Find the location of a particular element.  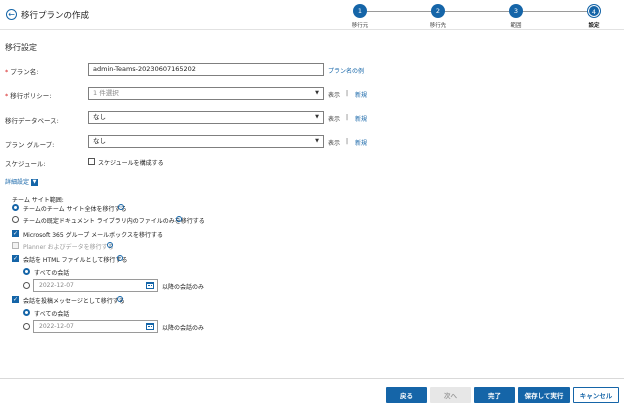

conv-post-after-label: 以降の会話のみ is located at coordinates (183, 328).